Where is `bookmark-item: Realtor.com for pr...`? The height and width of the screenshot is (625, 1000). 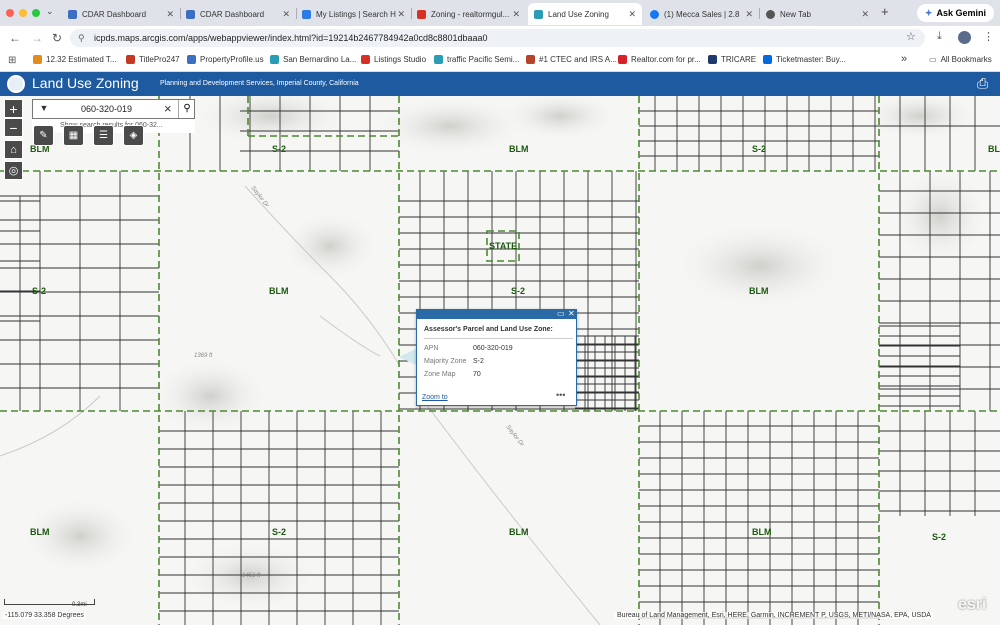 bookmark-item: Realtor.com for pr... is located at coordinates (659, 59).